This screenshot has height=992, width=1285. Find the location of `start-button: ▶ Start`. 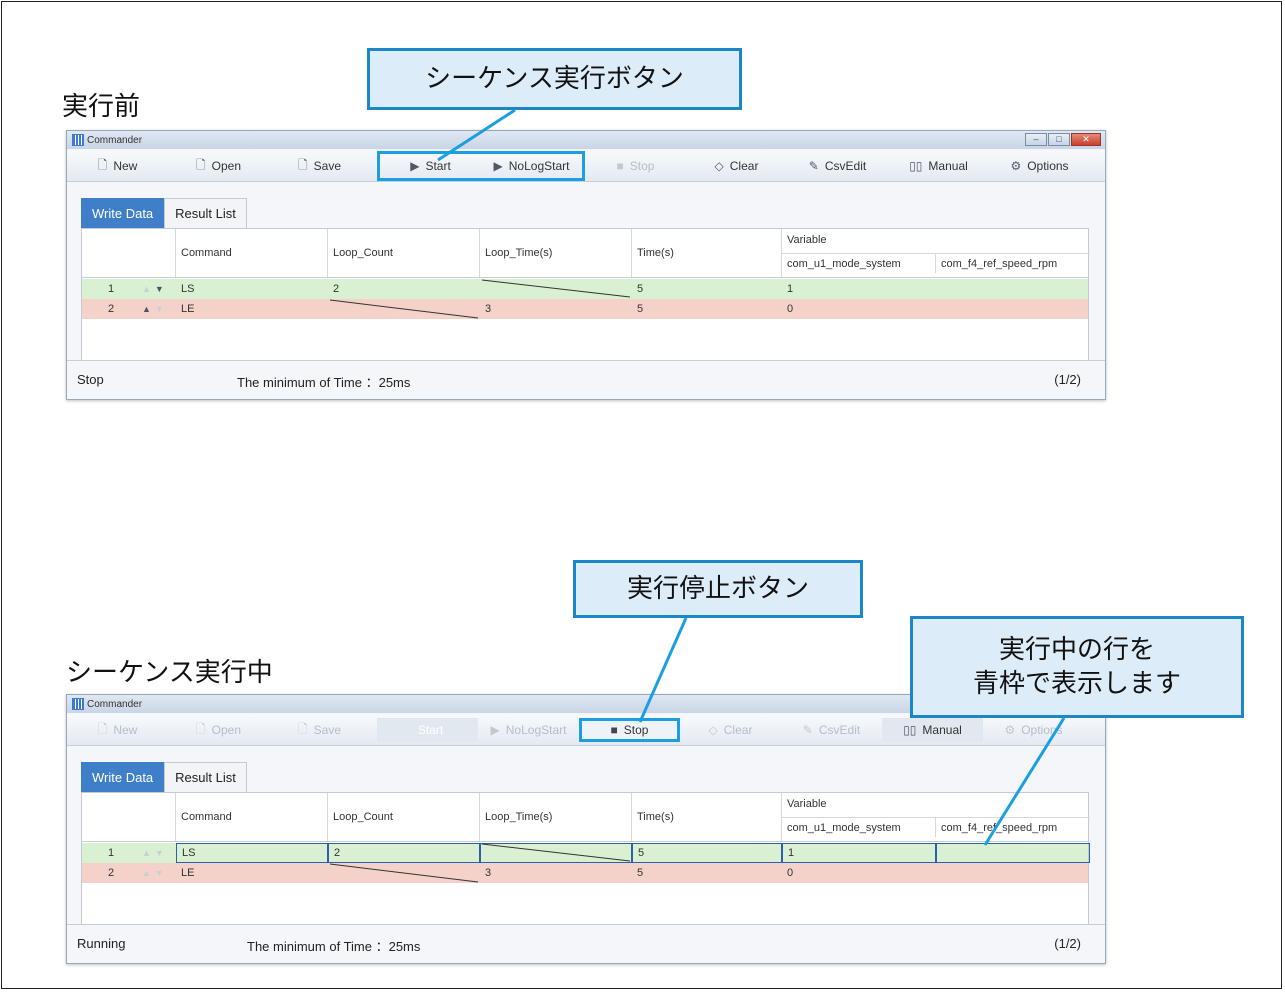

start-button: ▶ Start is located at coordinates (430, 166).